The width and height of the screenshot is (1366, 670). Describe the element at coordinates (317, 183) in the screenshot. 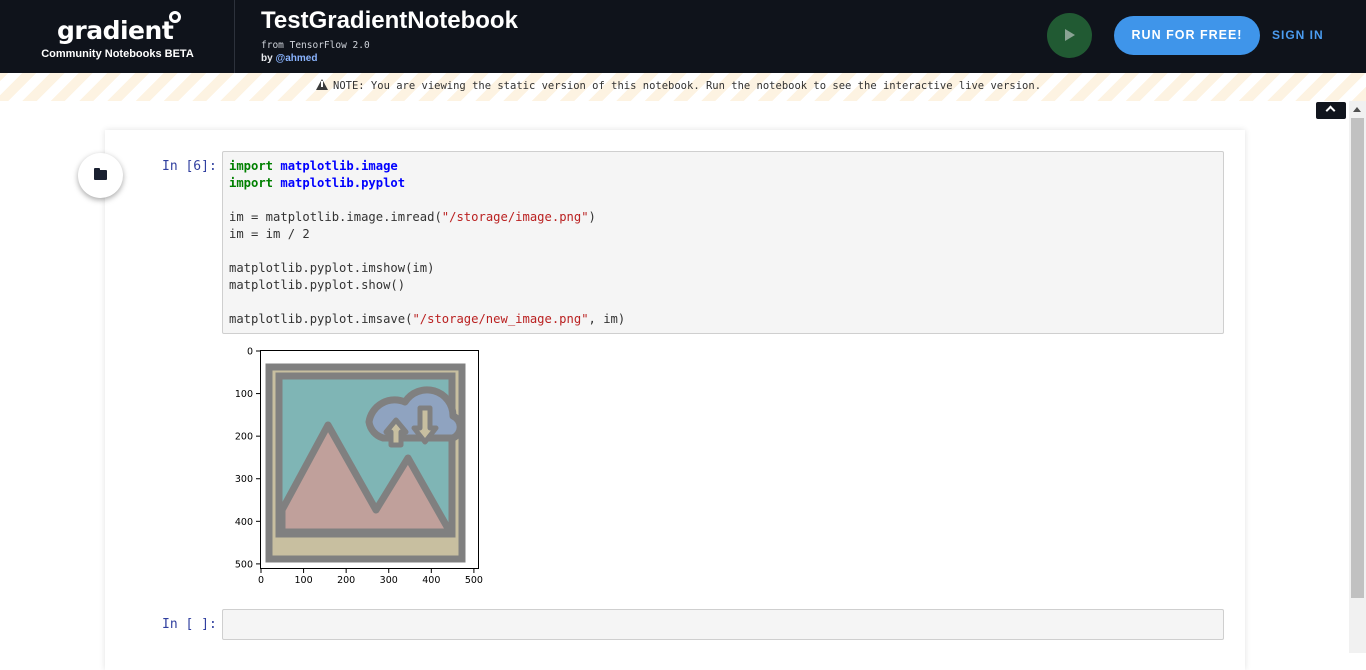

I see `code-line: import matplotlib.pyplot` at that location.